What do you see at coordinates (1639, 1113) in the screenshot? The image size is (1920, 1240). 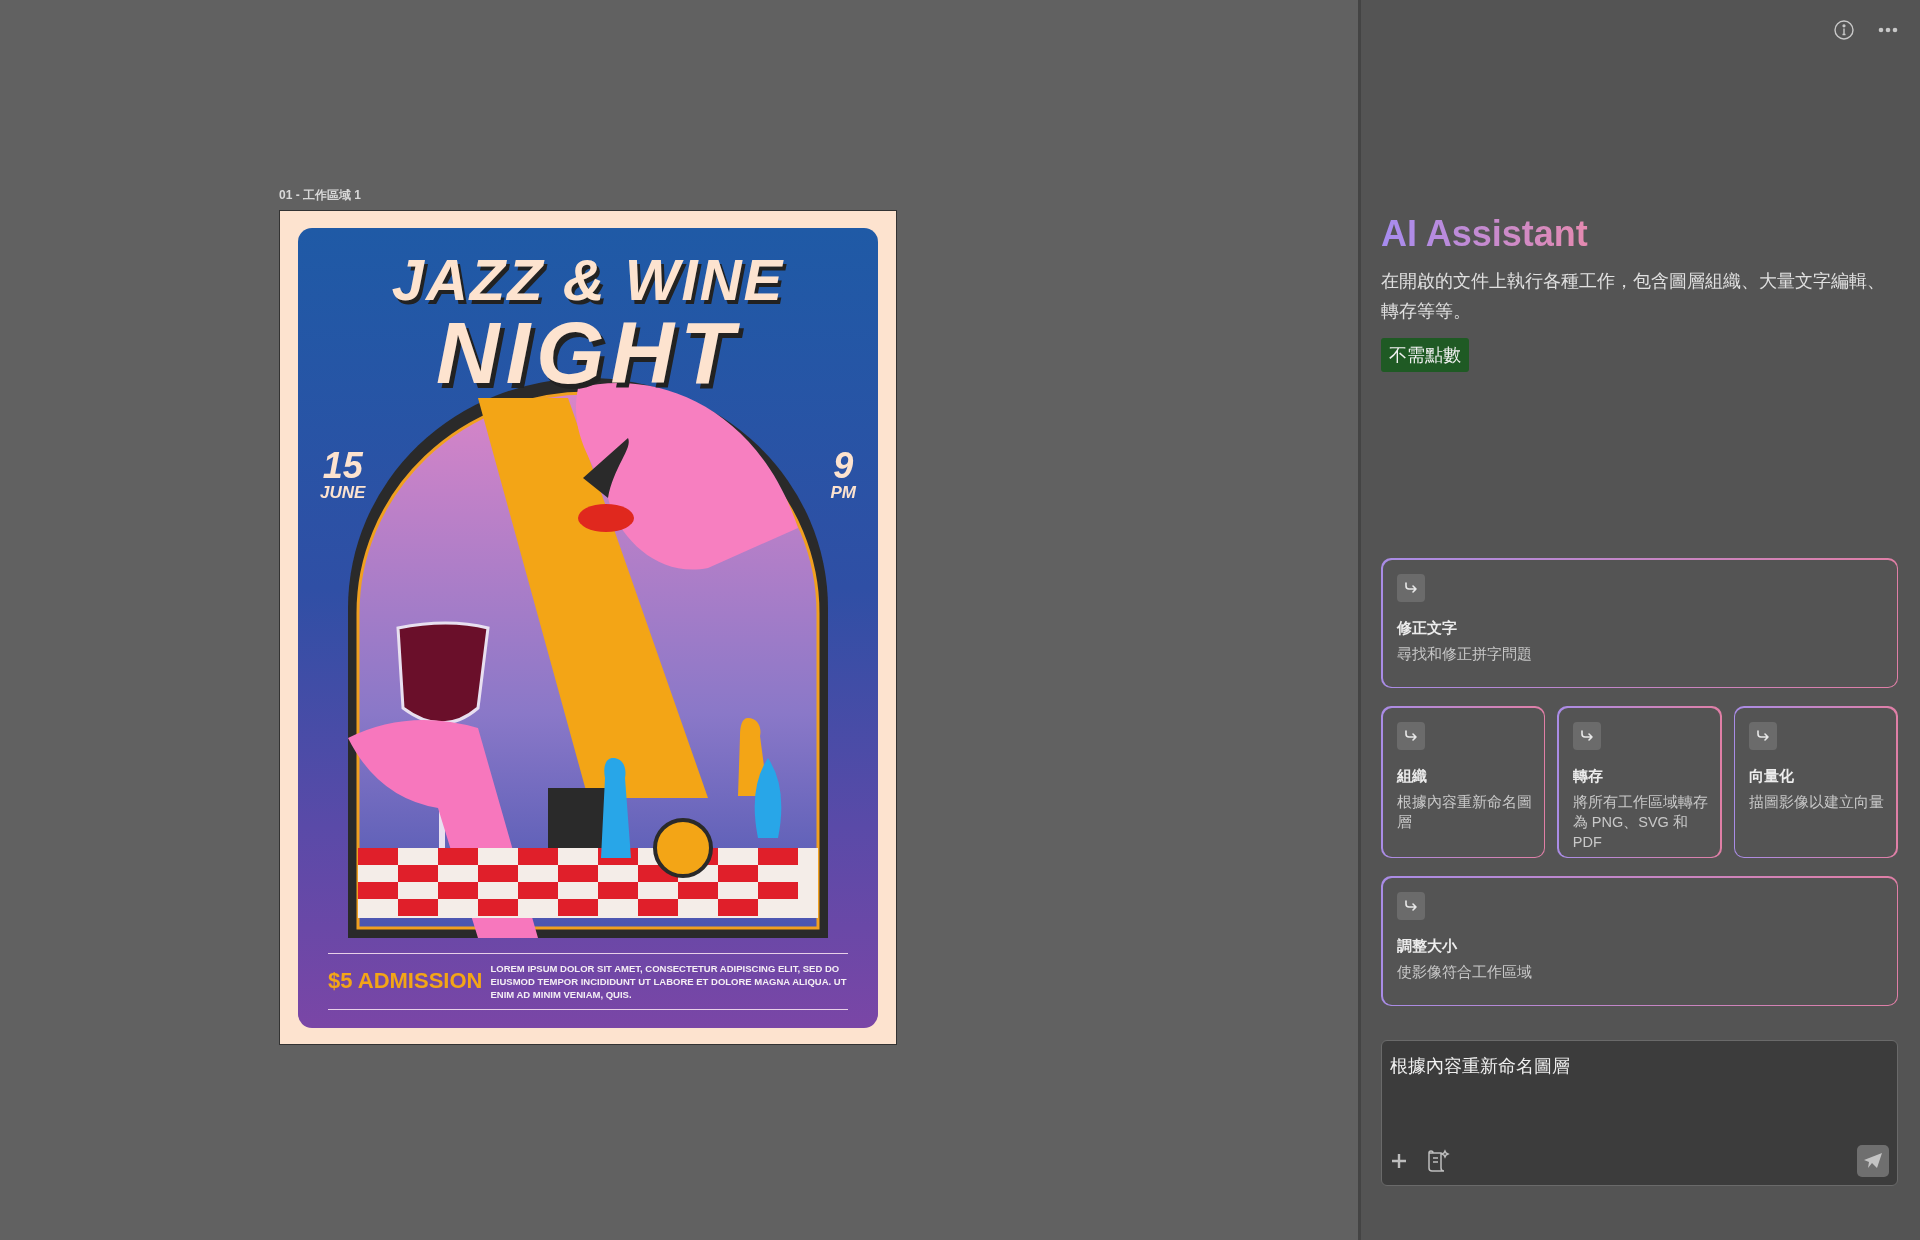 I see `prompt-field: 根據內容重新命名圖層` at bounding box center [1639, 1113].